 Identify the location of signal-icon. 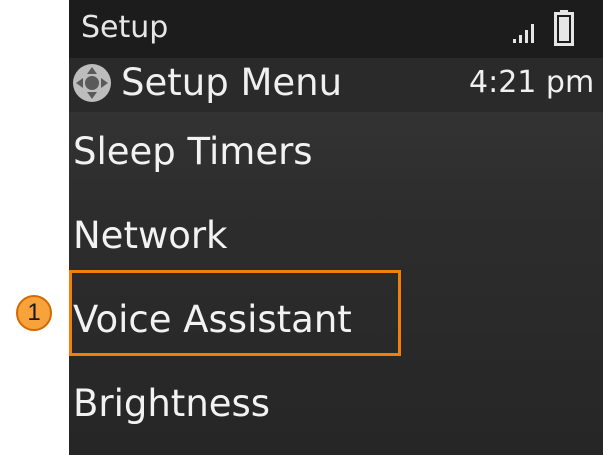
(523, 33).